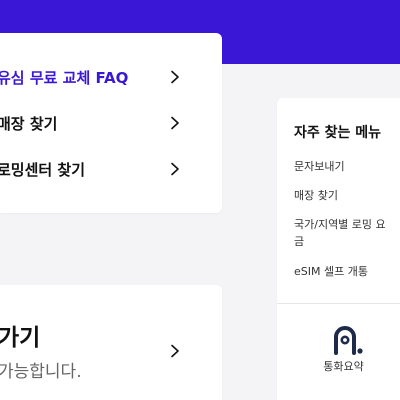  What do you see at coordinates (344, 233) in the screenshot?
I see `menu-item-roaming-rates: 국가/지역별 로밍 요금` at bounding box center [344, 233].